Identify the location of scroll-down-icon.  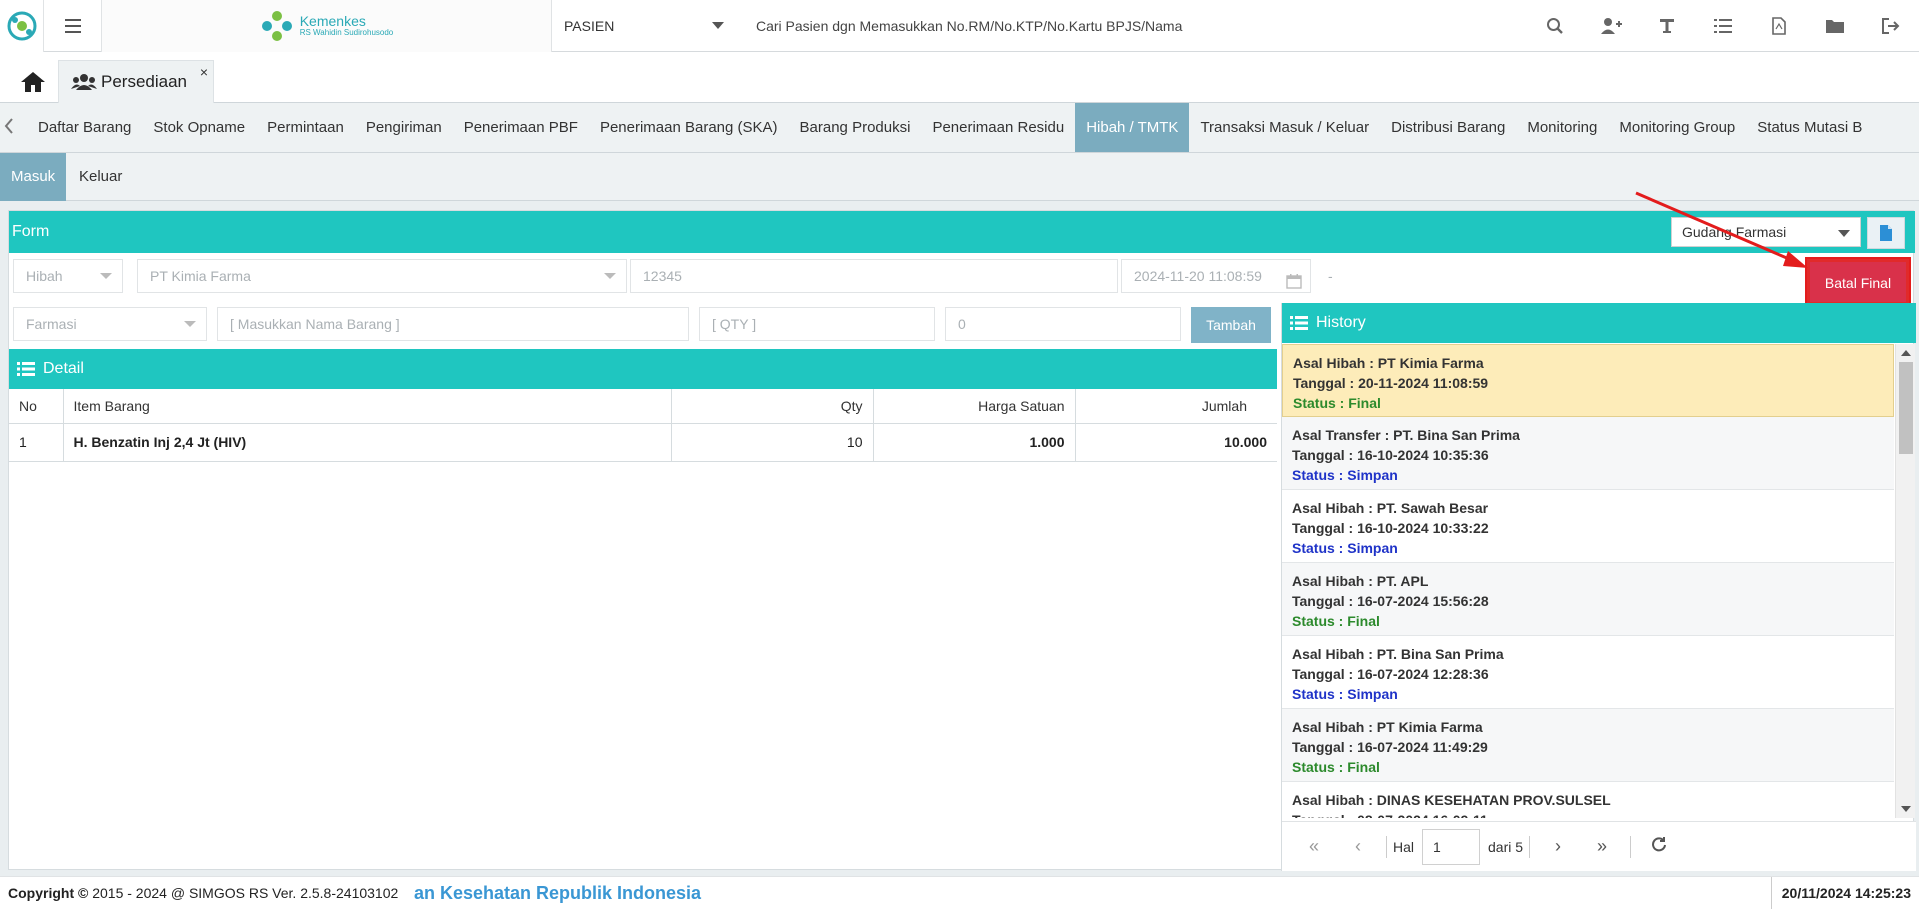
(1906, 809).